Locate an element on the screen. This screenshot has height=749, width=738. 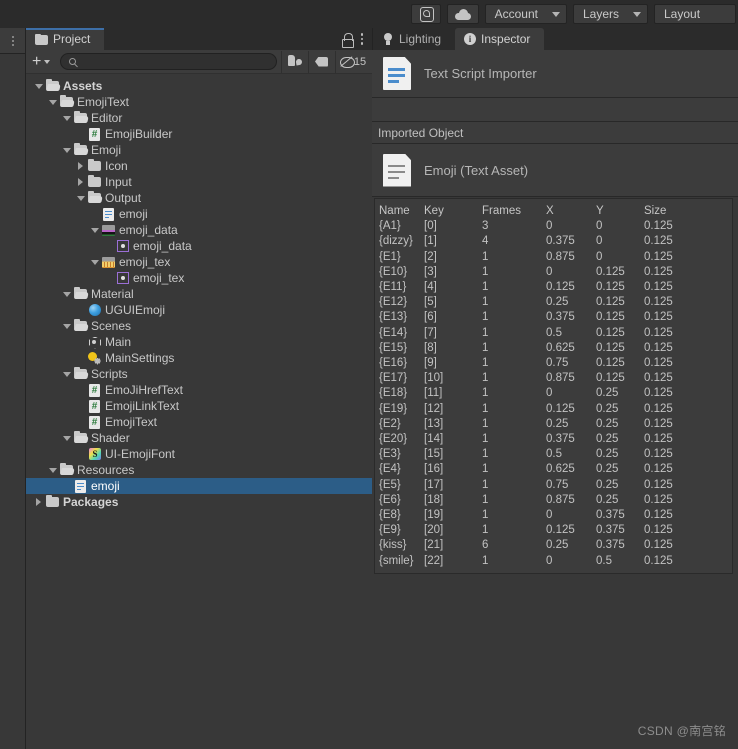
tree-item-shader: Shader is located at coordinates (199, 438).